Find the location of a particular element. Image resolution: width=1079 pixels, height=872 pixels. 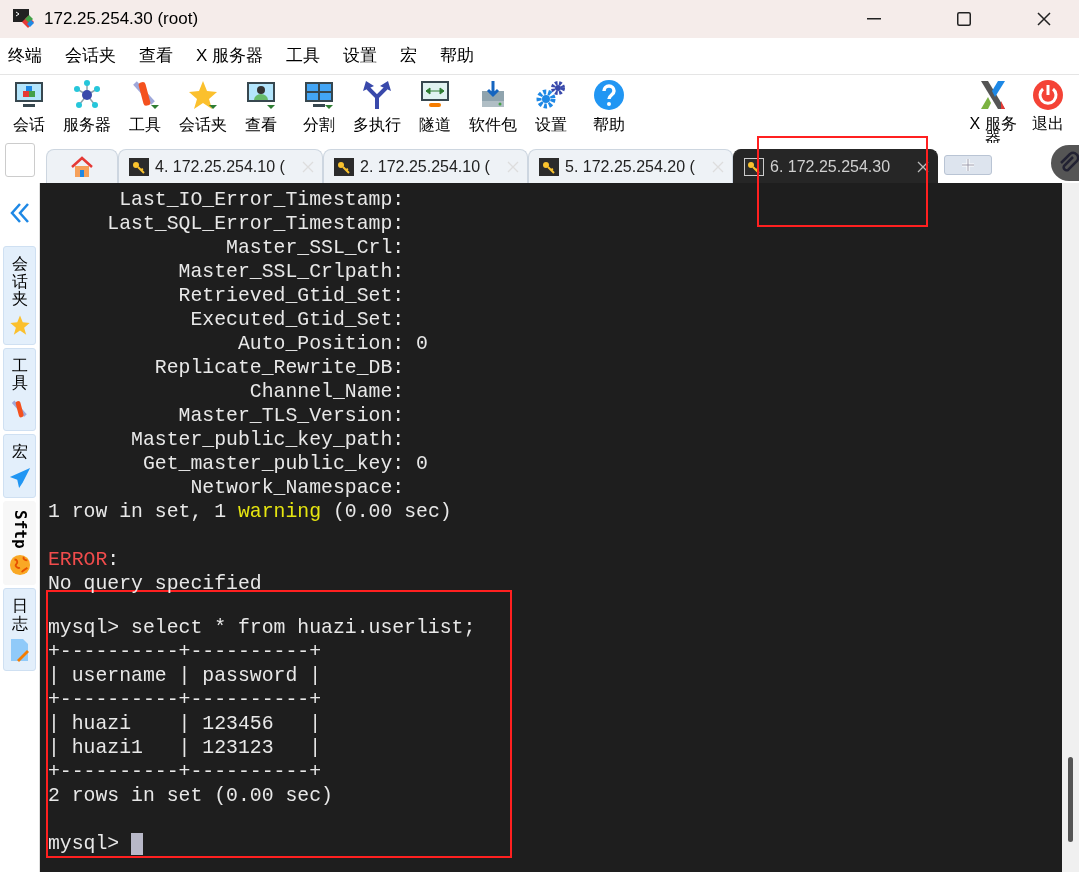

minimize-icon is located at coordinates (874, 19).